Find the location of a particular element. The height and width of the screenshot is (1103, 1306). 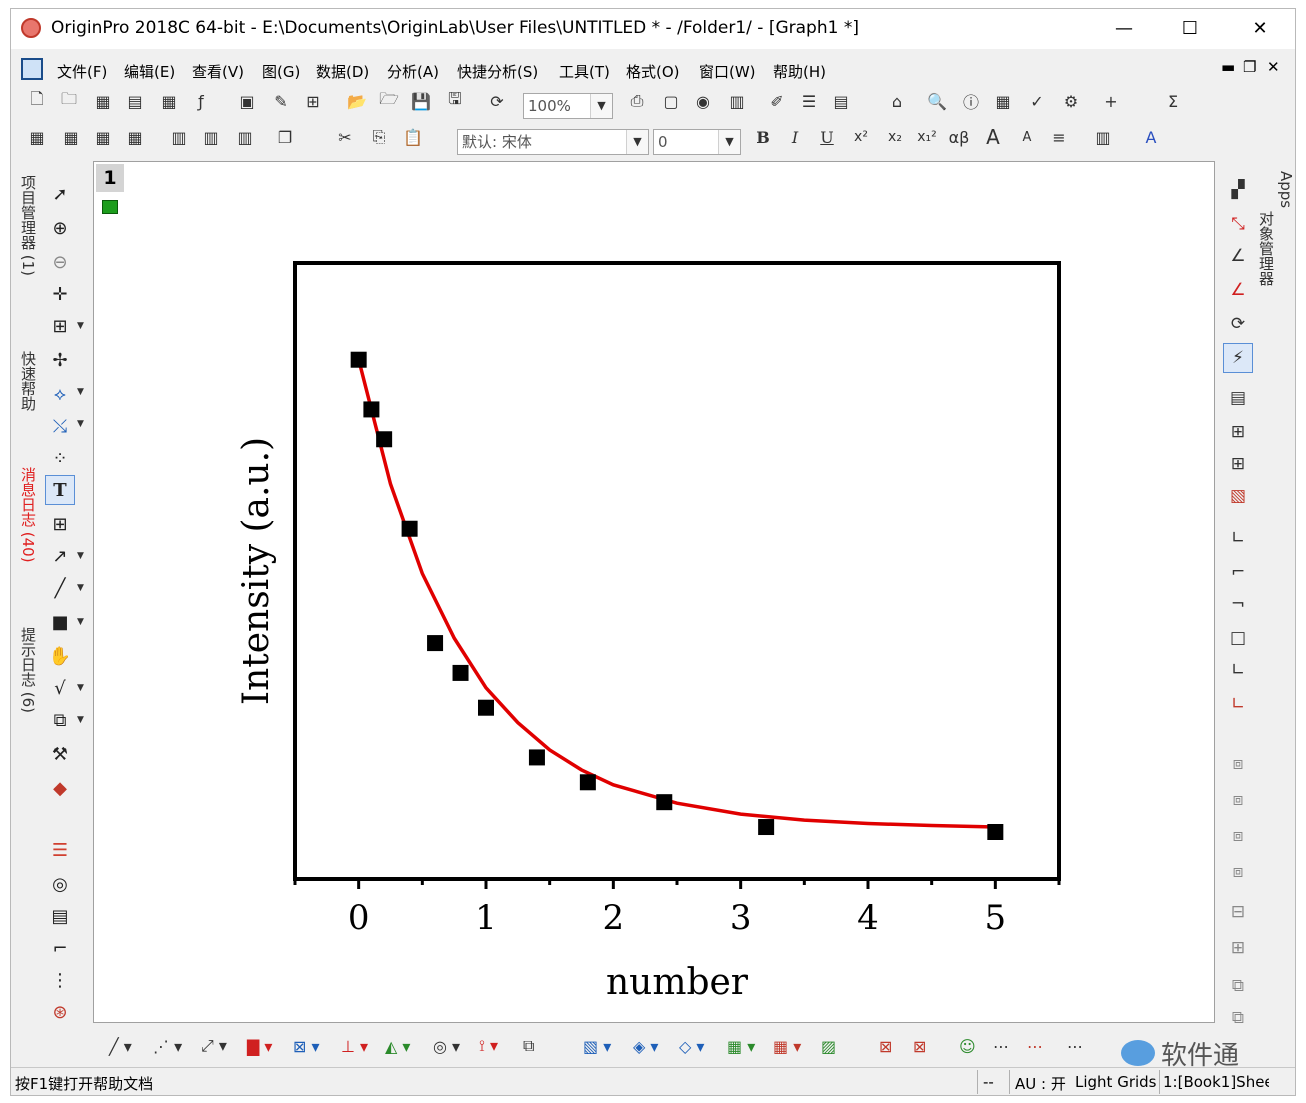

axis-box-icon: □ is located at coordinates (1238, 638).